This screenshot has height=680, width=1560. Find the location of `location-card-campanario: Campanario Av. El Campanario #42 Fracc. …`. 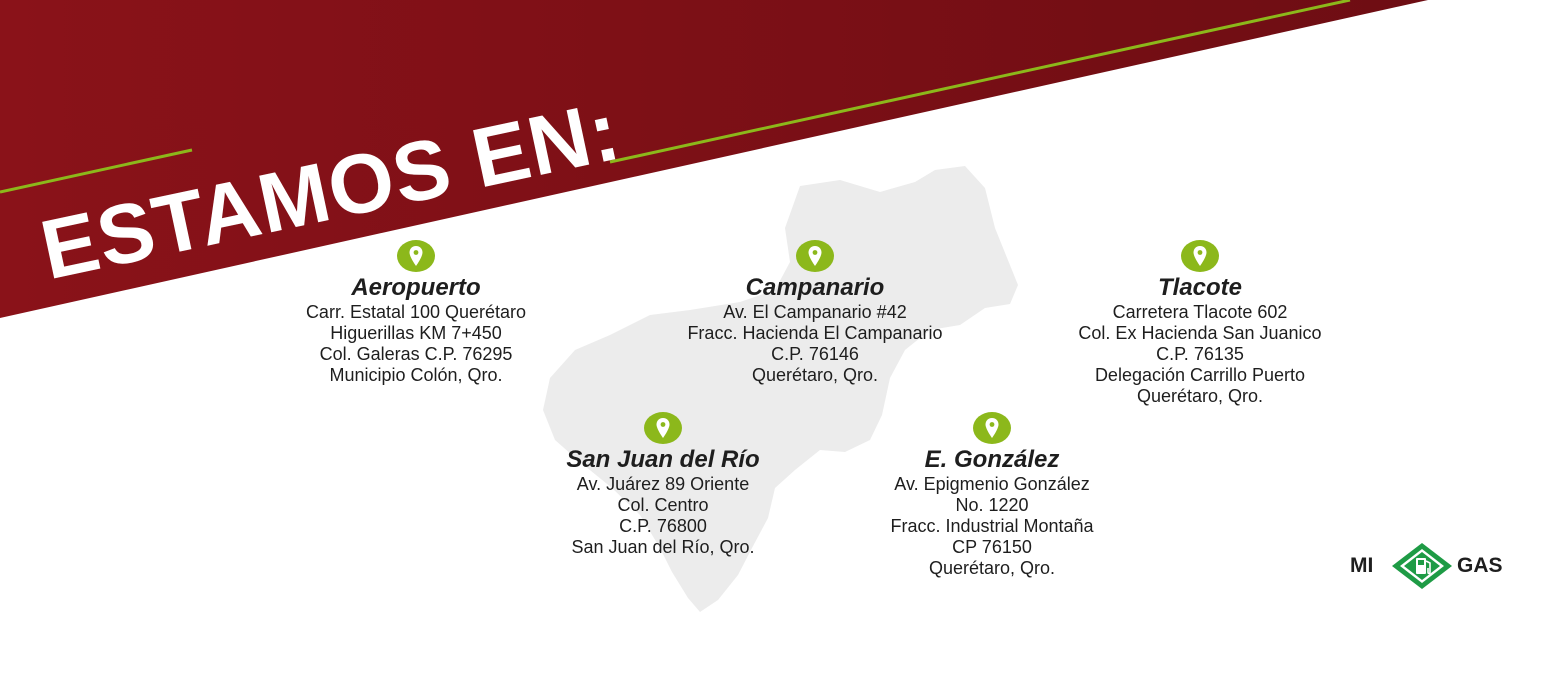

location-card-campanario: Campanario Av. El Campanario #42 Fracc. … is located at coordinates (815, 313).